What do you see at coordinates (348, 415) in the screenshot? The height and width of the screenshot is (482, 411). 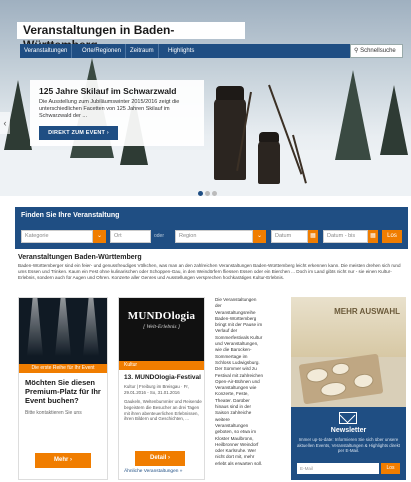 I see `envelope-icon` at bounding box center [348, 415].